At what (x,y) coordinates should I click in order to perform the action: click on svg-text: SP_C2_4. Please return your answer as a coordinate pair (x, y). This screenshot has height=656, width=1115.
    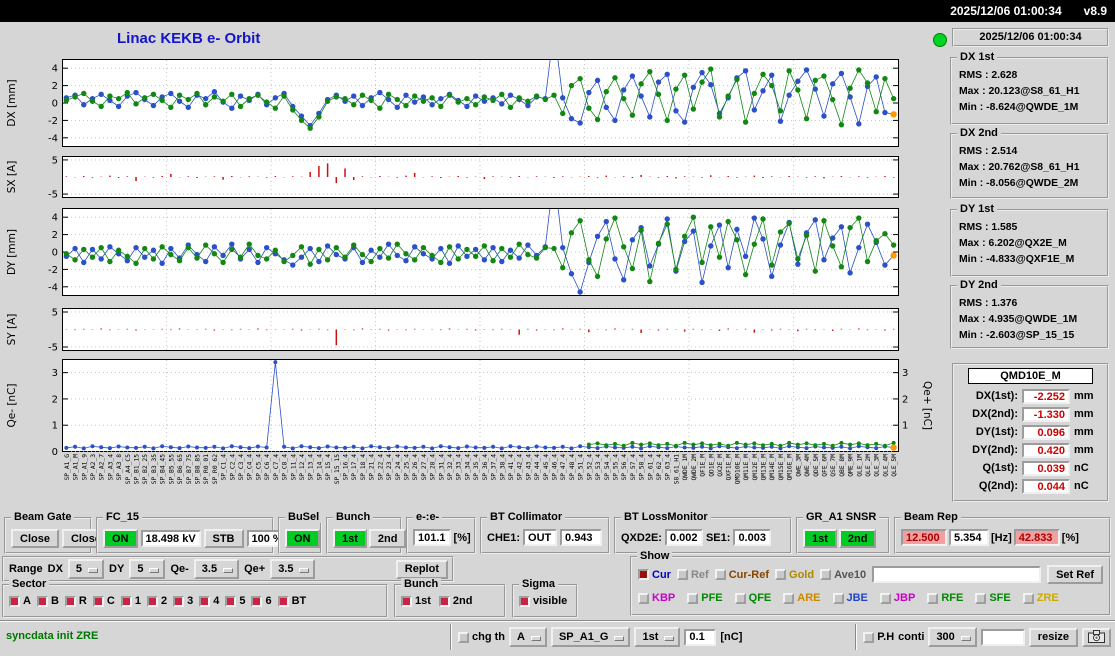
    Looking at the image, I should click on (232, 467).